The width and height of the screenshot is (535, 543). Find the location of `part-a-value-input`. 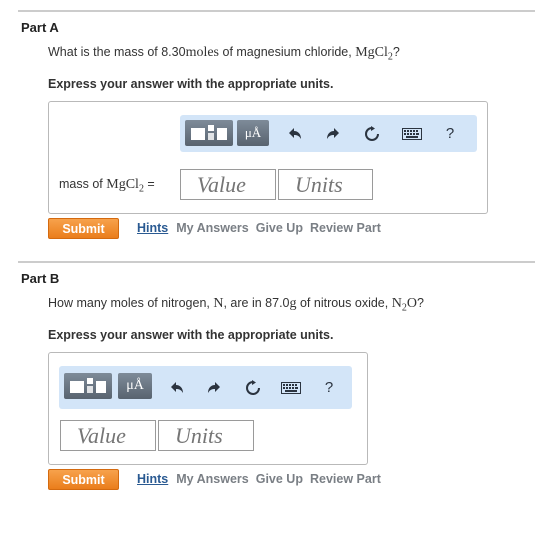

part-a-value-input is located at coordinates (228, 184).